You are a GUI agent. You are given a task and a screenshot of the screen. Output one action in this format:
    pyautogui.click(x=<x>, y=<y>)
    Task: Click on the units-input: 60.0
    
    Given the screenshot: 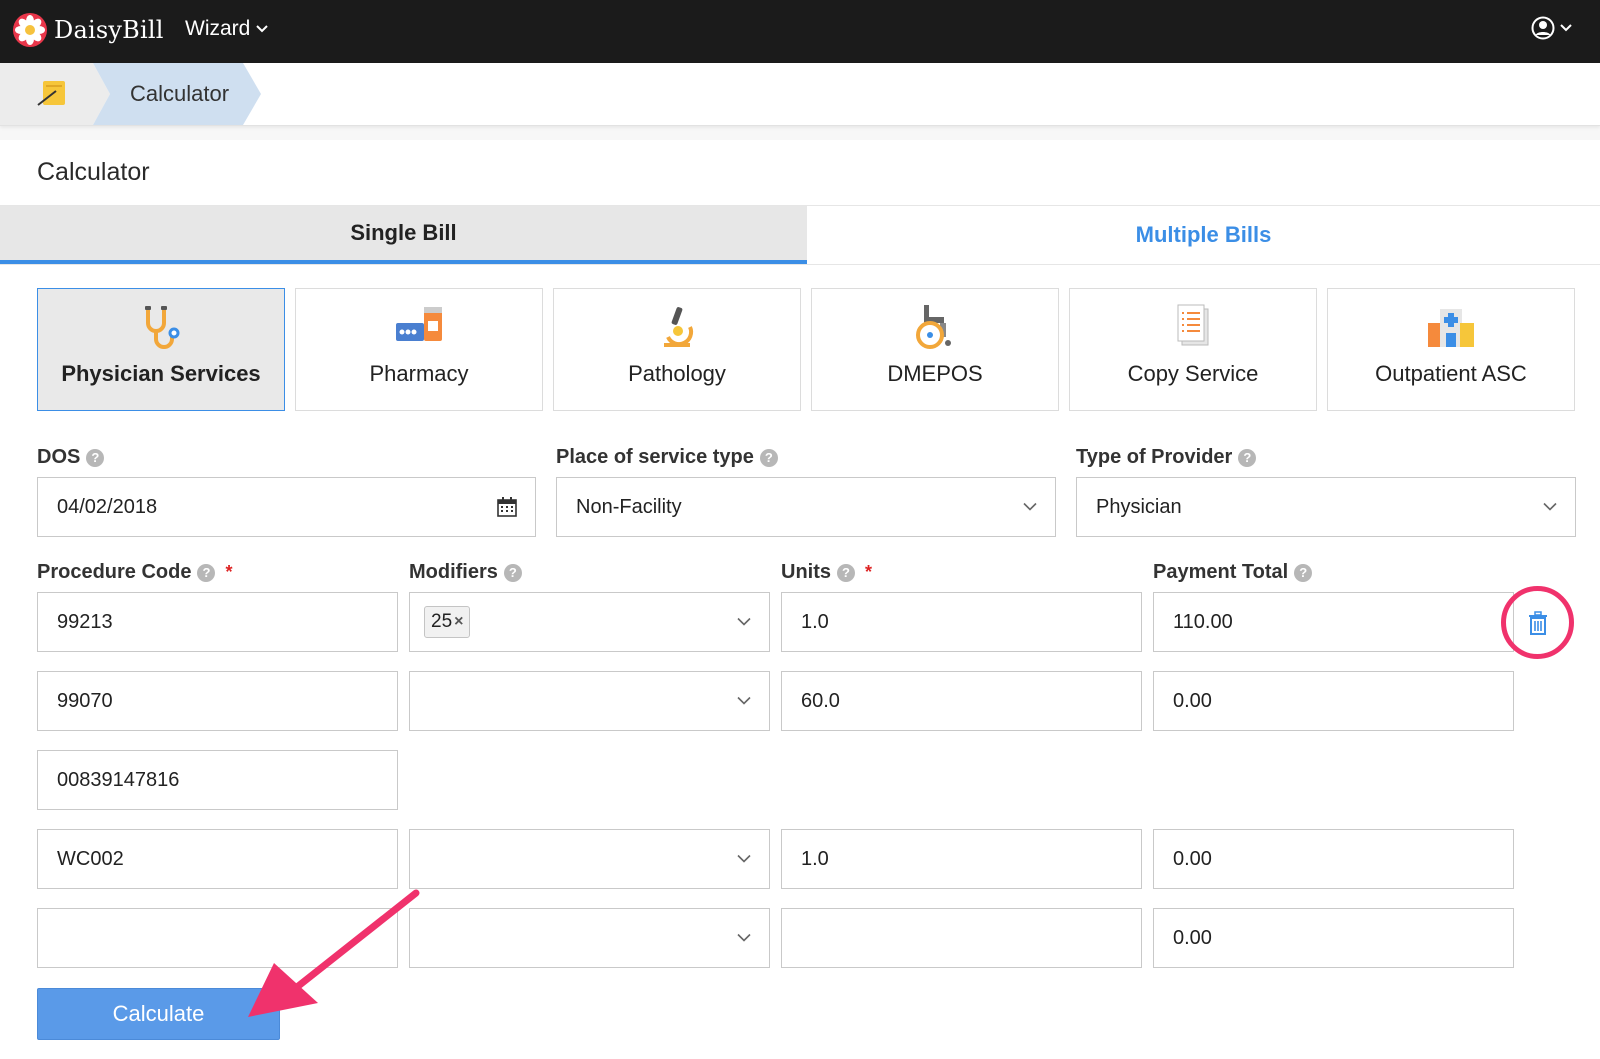 What is the action you would take?
    pyautogui.click(x=961, y=701)
    